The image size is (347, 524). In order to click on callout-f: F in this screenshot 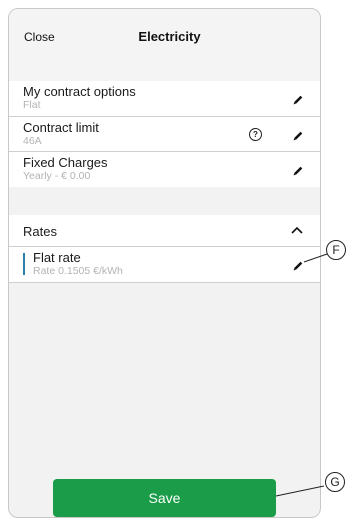, I will do `click(336, 250)`.